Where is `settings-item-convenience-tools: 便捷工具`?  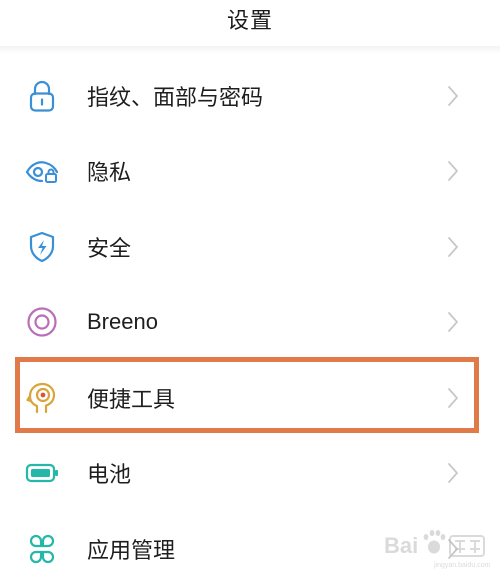
settings-item-convenience-tools: 便捷工具 is located at coordinates (250, 398).